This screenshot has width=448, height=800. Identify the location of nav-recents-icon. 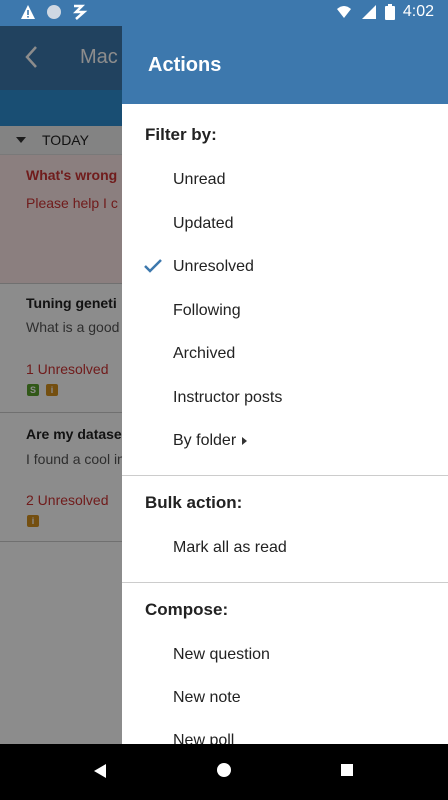
(347, 770).